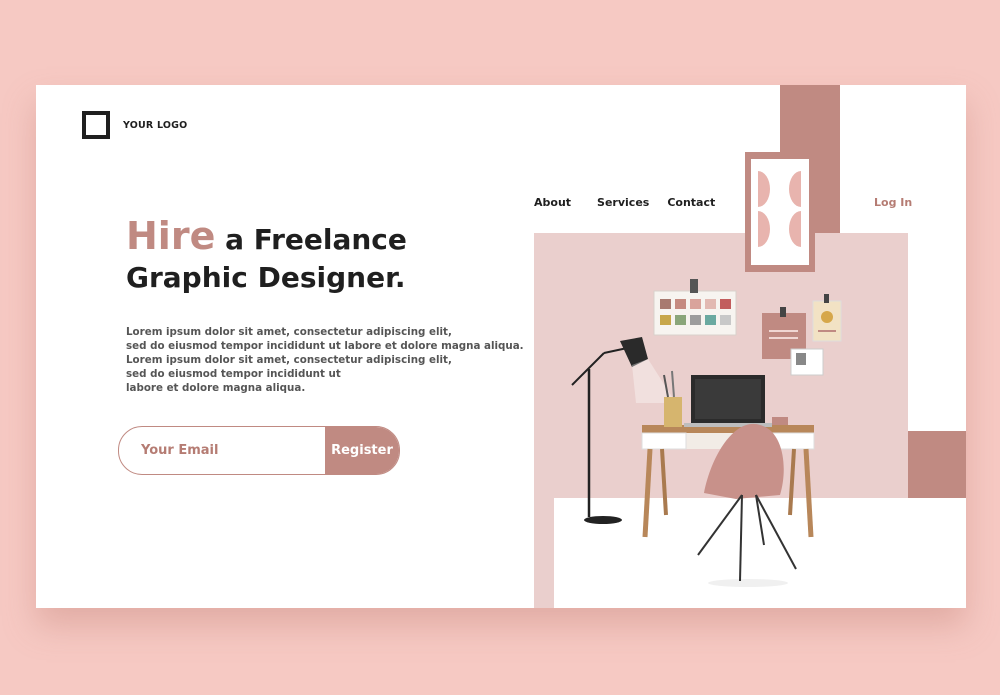 Image resolution: width=1000 pixels, height=695 pixels. What do you see at coordinates (744, 461) in the screenshot?
I see `chair-shell` at bounding box center [744, 461].